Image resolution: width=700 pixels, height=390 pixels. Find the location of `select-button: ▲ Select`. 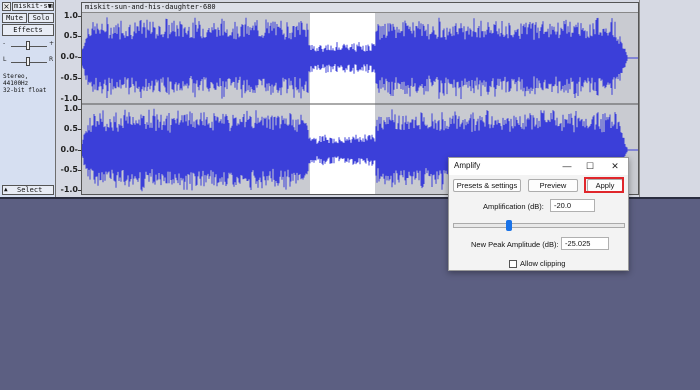

select-button: ▲ Select is located at coordinates (28, 190).